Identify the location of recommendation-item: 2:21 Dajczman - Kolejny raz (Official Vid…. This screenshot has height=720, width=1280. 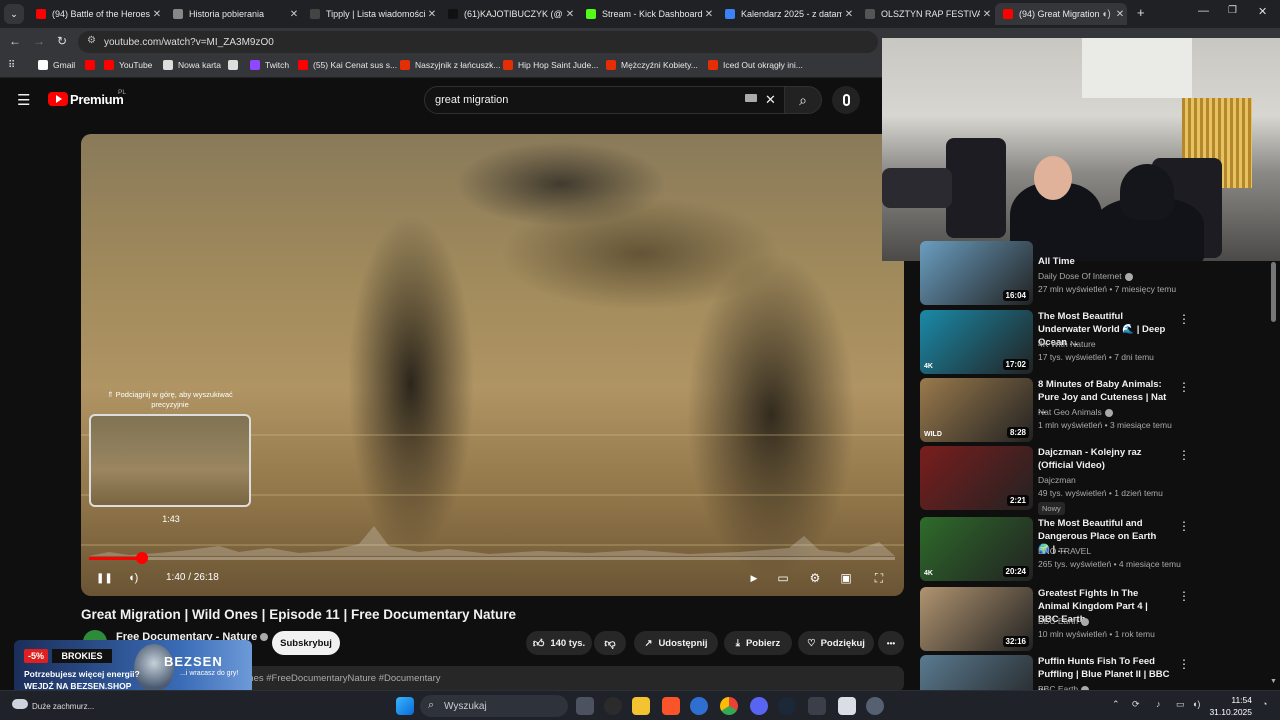
(1092, 480).